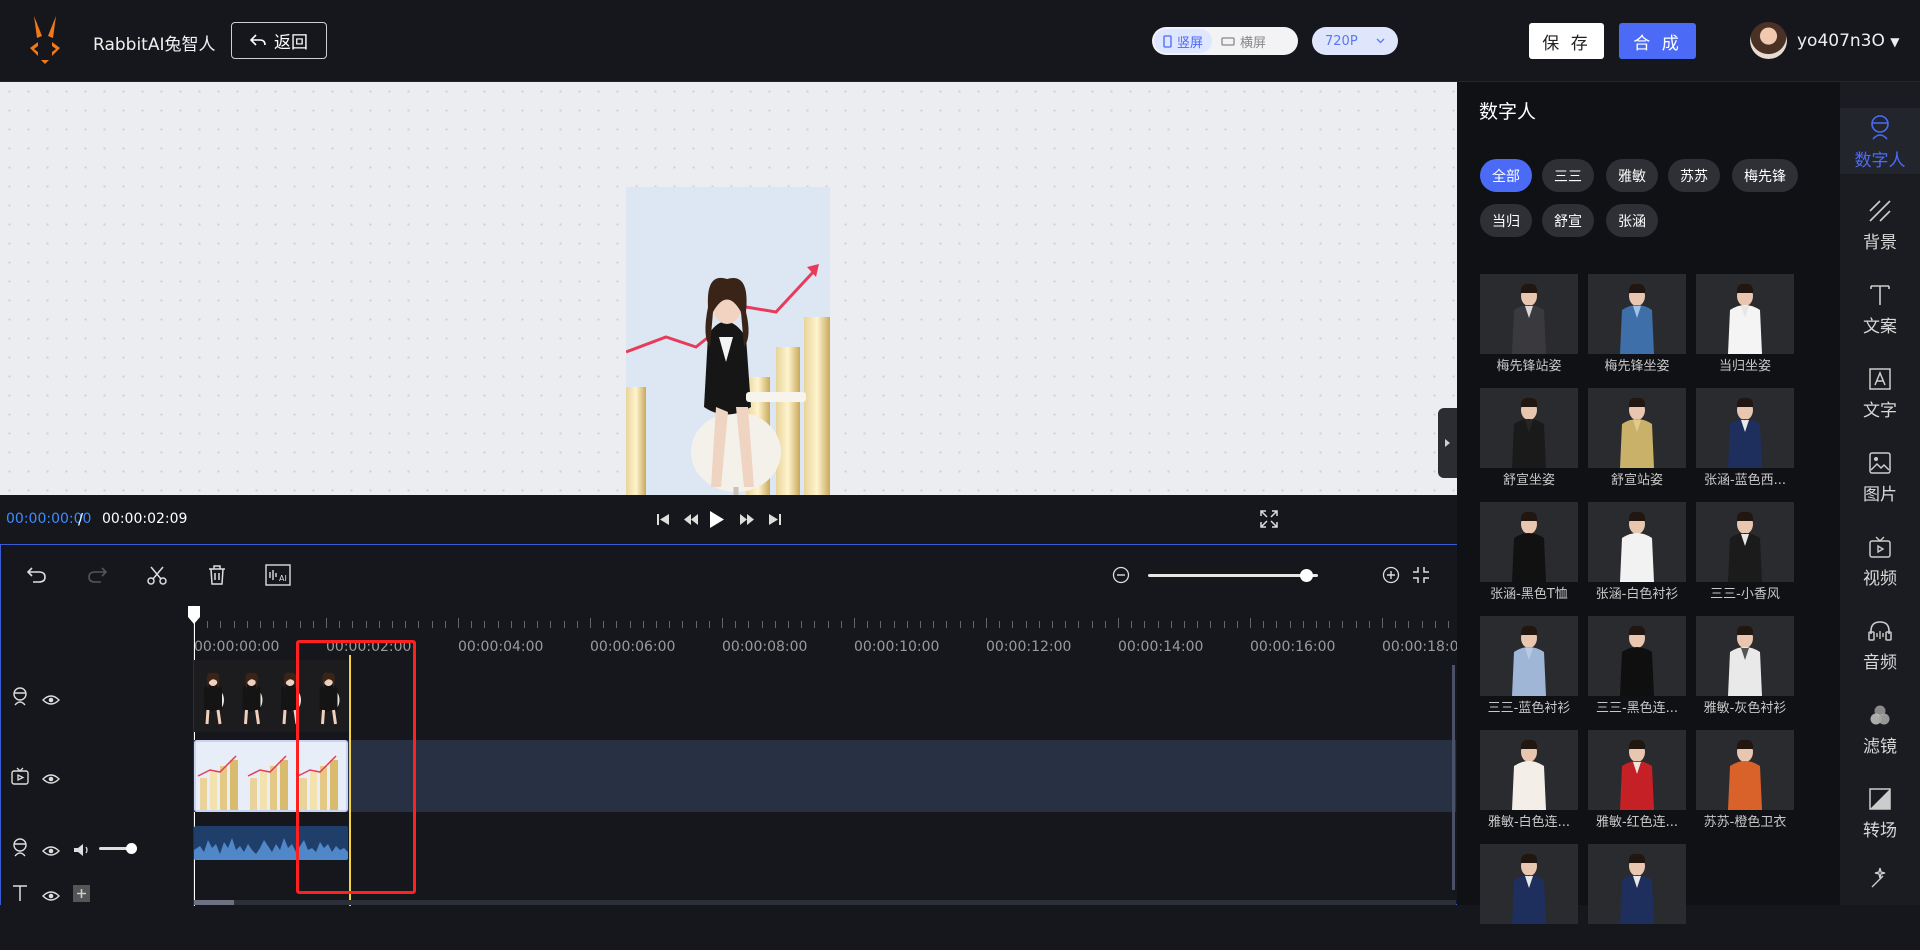 This screenshot has width=1920, height=950. Describe the element at coordinates (1506, 175) in the screenshot. I see `filter-chip-all: 全部` at that location.